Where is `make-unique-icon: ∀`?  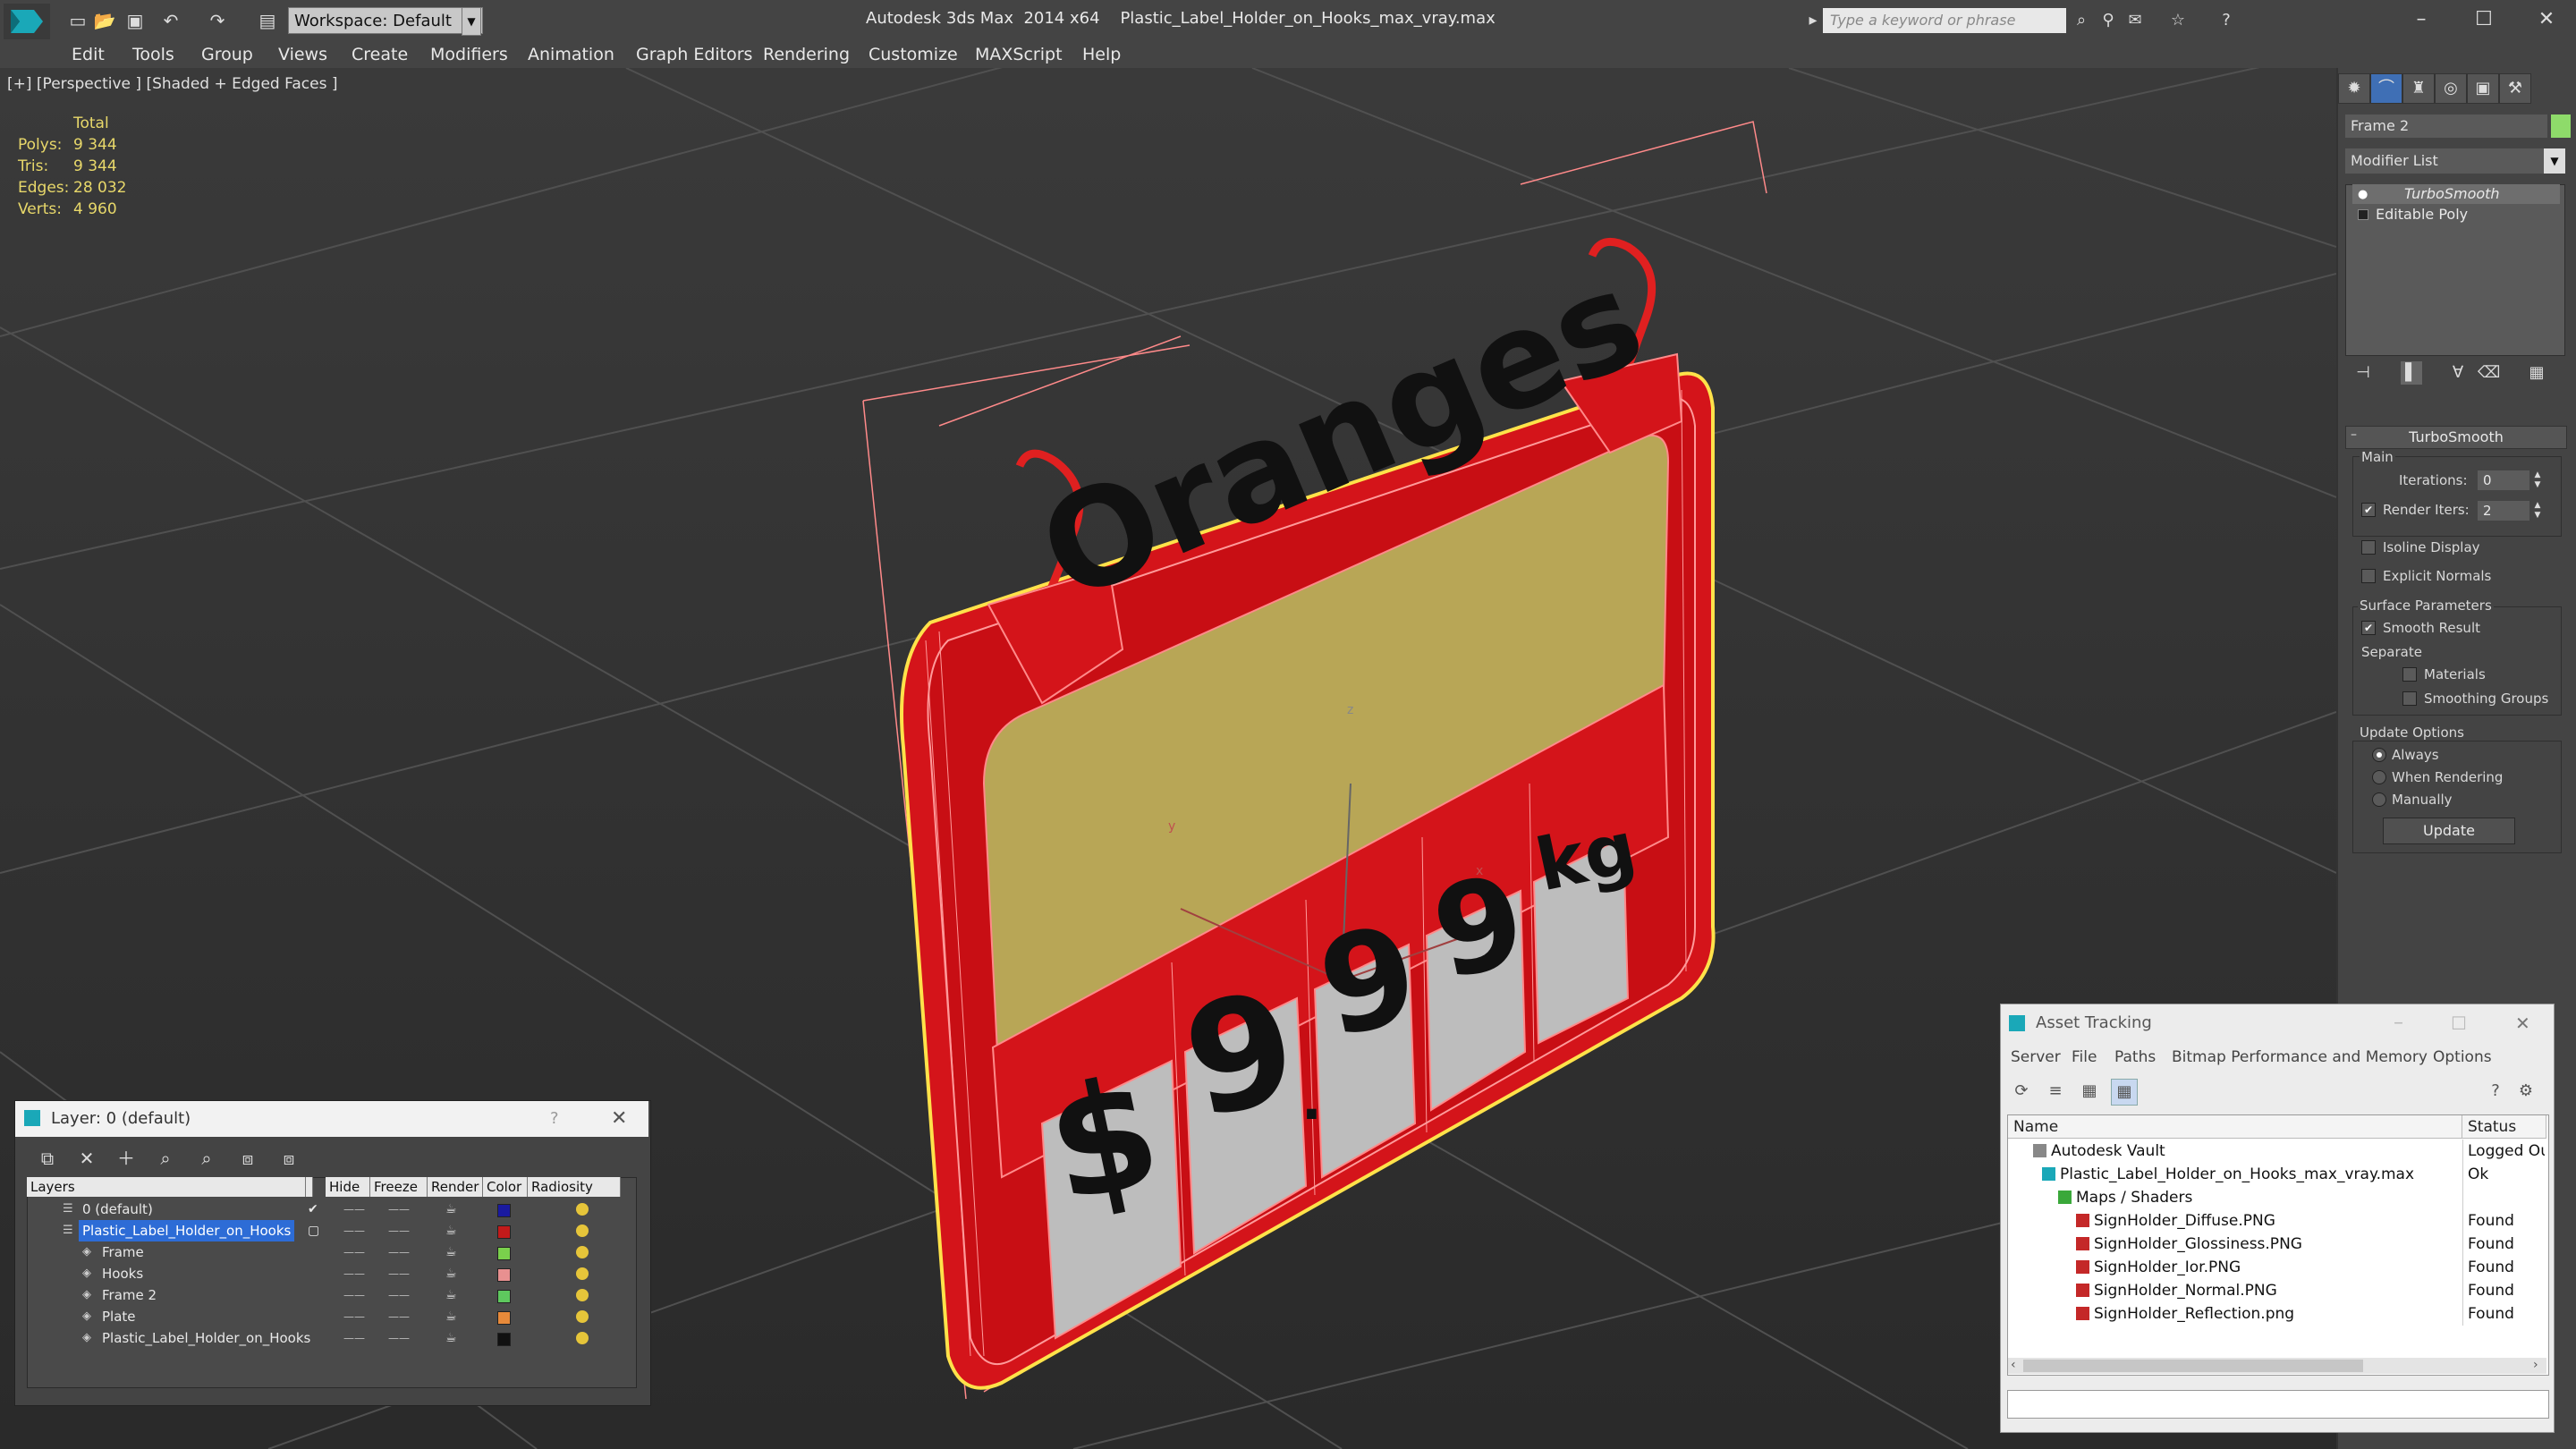 make-unique-icon: ∀ is located at coordinates (2458, 373).